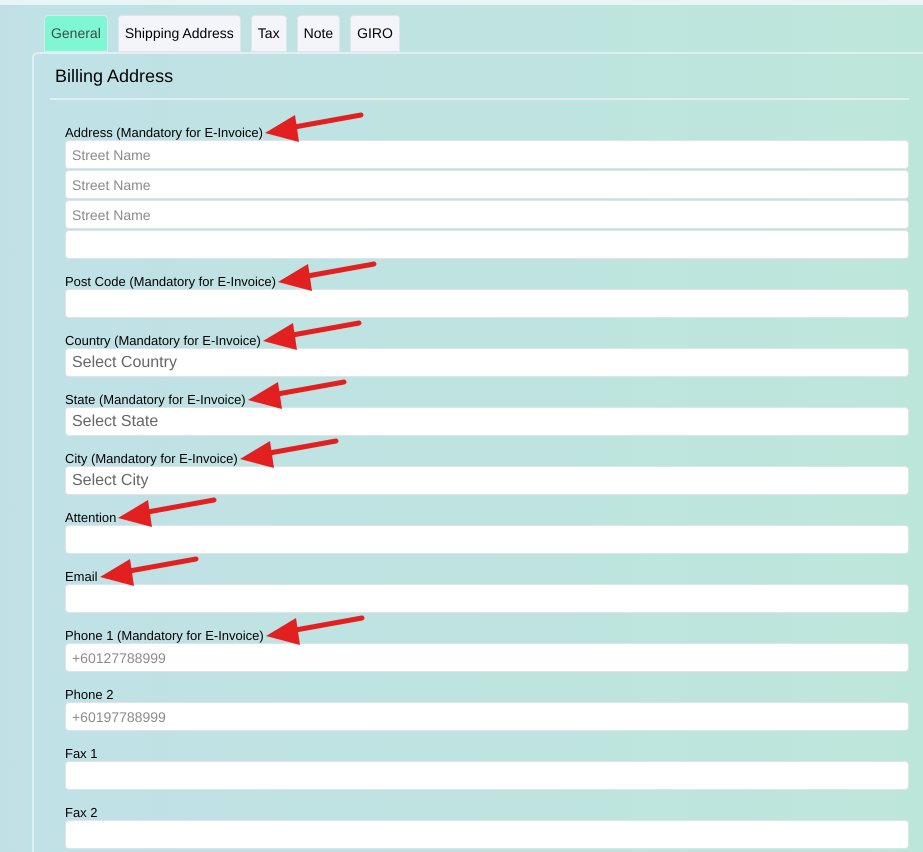 This screenshot has height=852, width=923. What do you see at coordinates (170, 281) in the screenshot?
I see `field-label: Post Code (Mandatory for E-Invoice)` at bounding box center [170, 281].